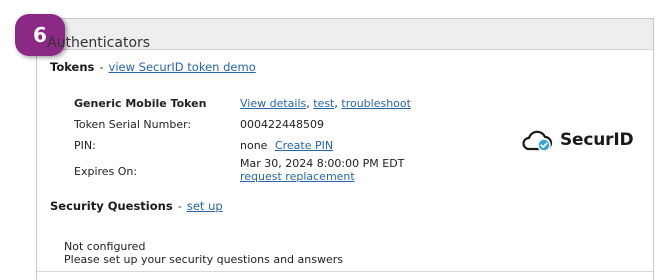 This screenshot has width=658, height=280. Describe the element at coordinates (297, 176) in the screenshot. I see `request-replacement-link: request replacement` at that location.